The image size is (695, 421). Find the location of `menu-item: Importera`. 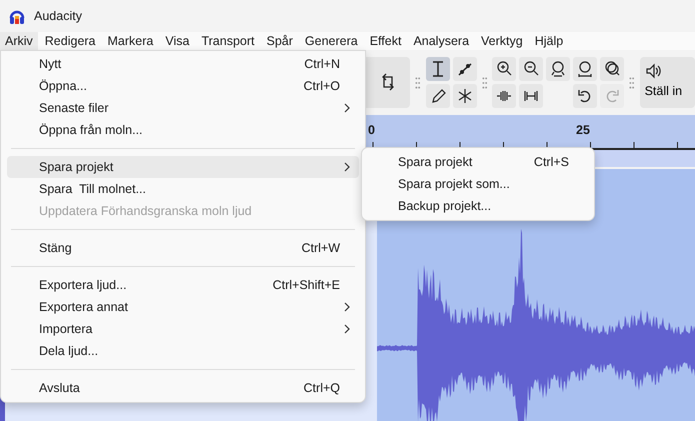

menu-item: Importera is located at coordinates (183, 329).